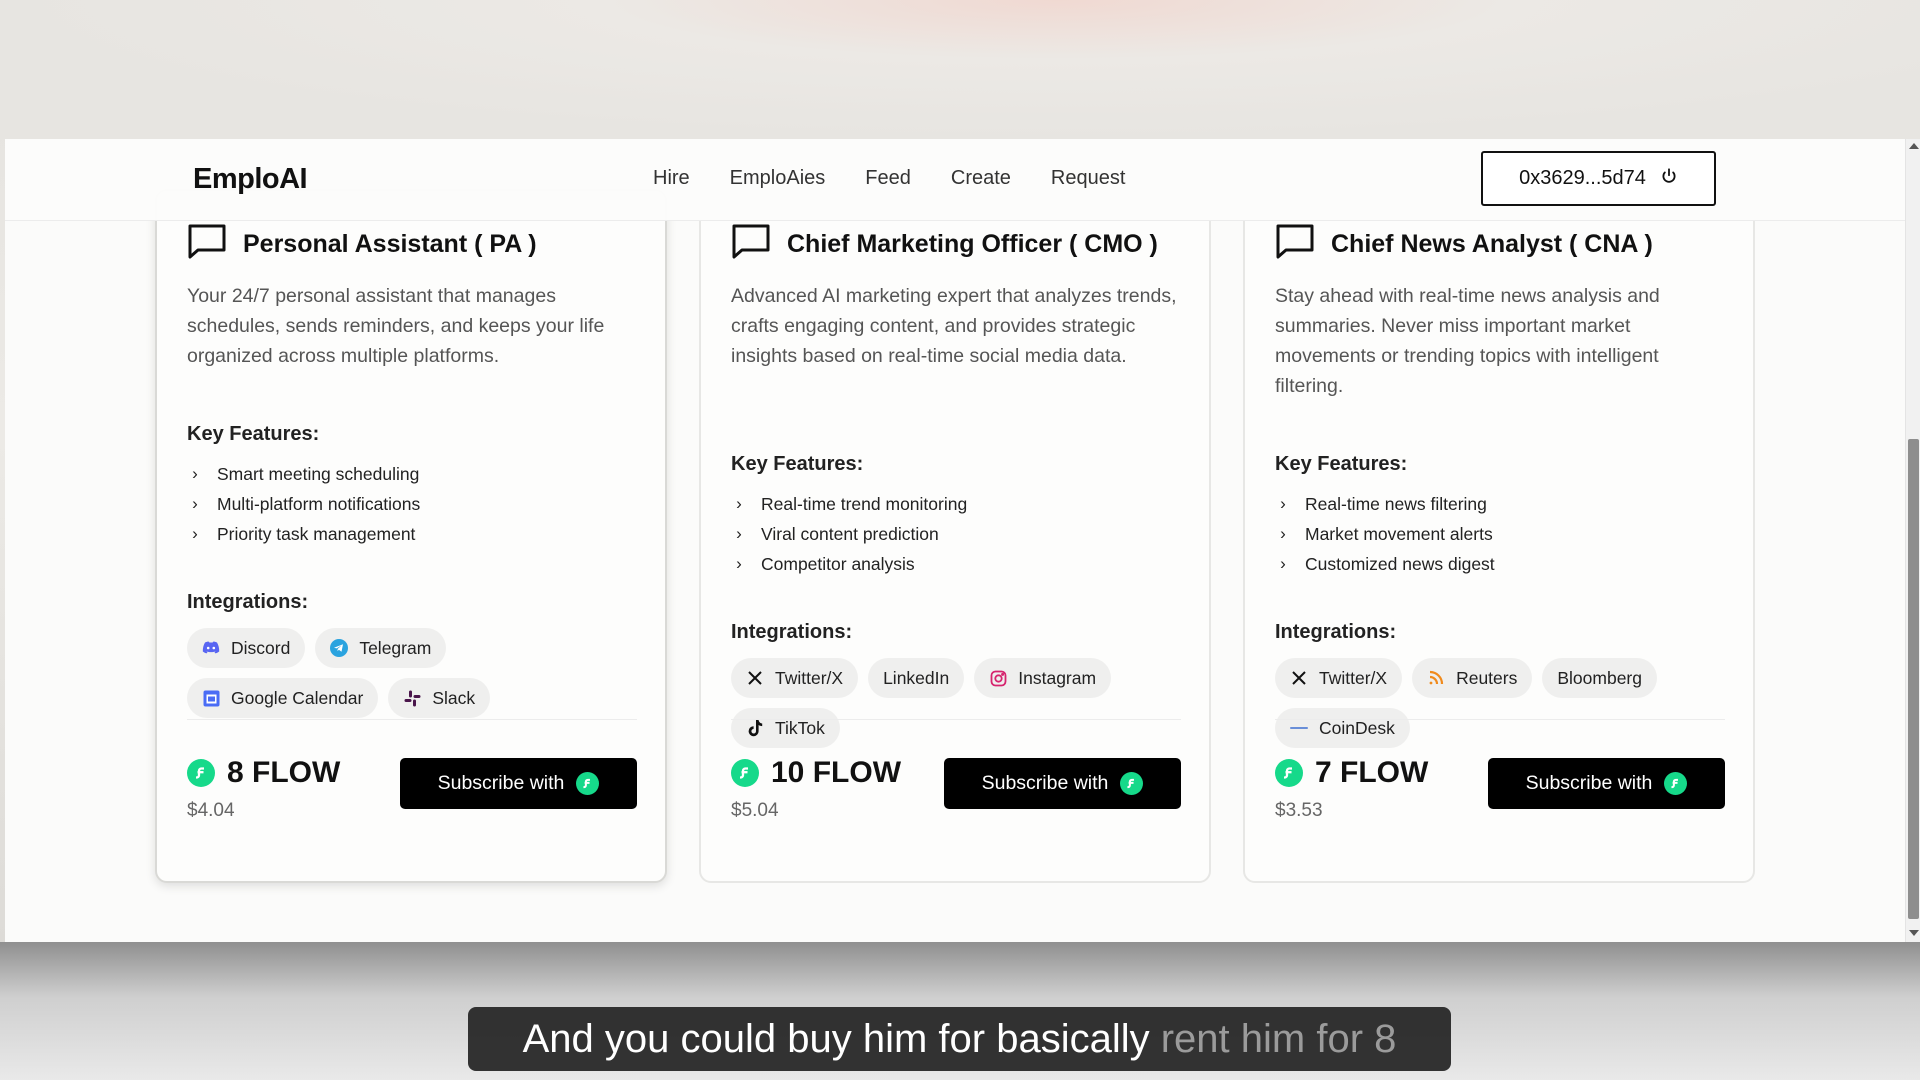 This screenshot has width=1920, height=1080. I want to click on nav-feed: Feed, so click(888, 178).